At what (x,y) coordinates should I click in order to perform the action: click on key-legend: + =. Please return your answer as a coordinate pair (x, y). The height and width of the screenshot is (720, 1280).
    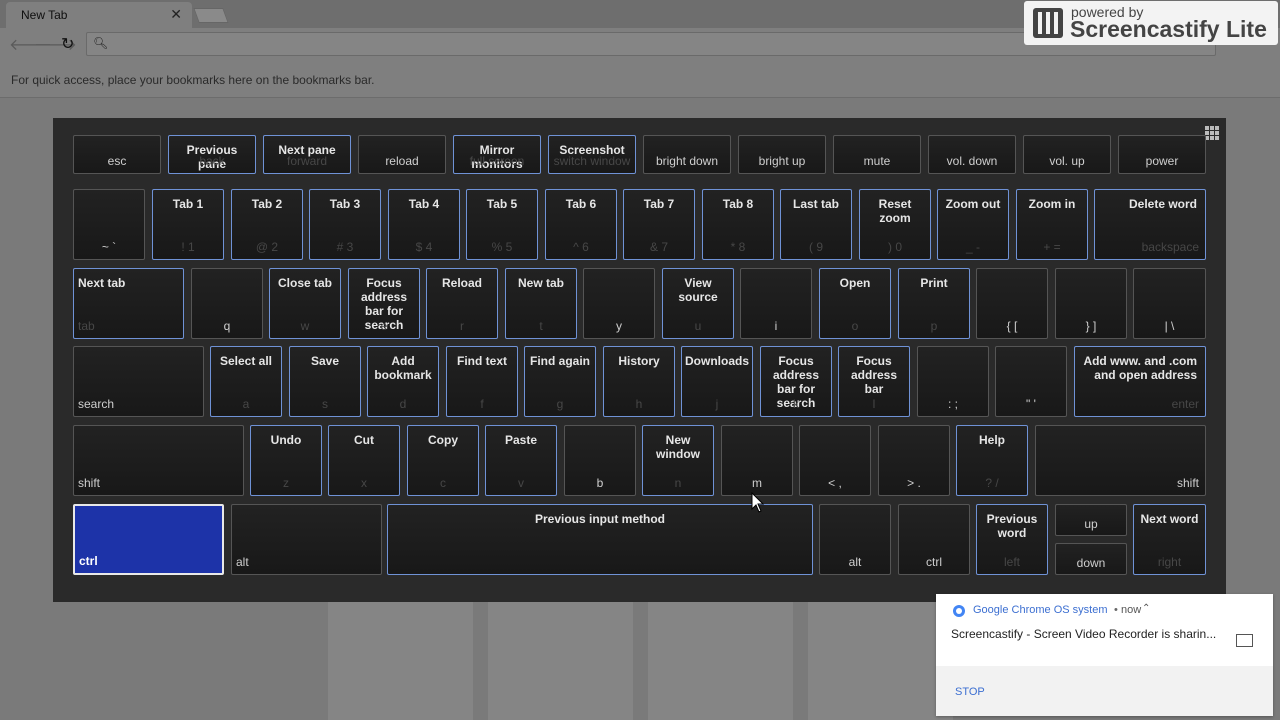
    Looking at the image, I should click on (1052, 247).